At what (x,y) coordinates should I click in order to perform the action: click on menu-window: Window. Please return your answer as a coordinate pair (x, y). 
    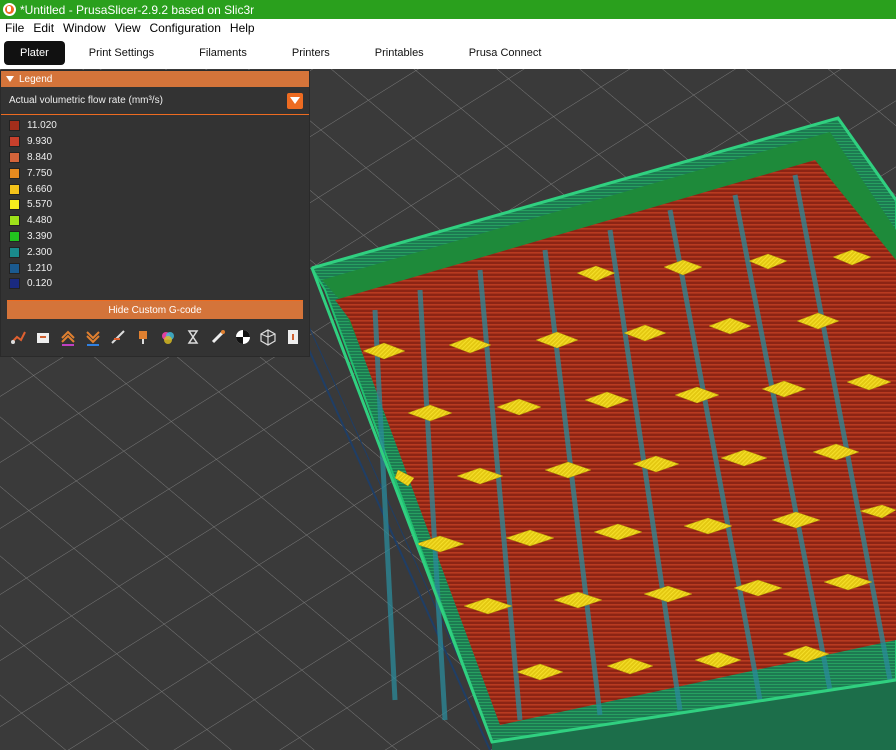
    Looking at the image, I should click on (84, 28).